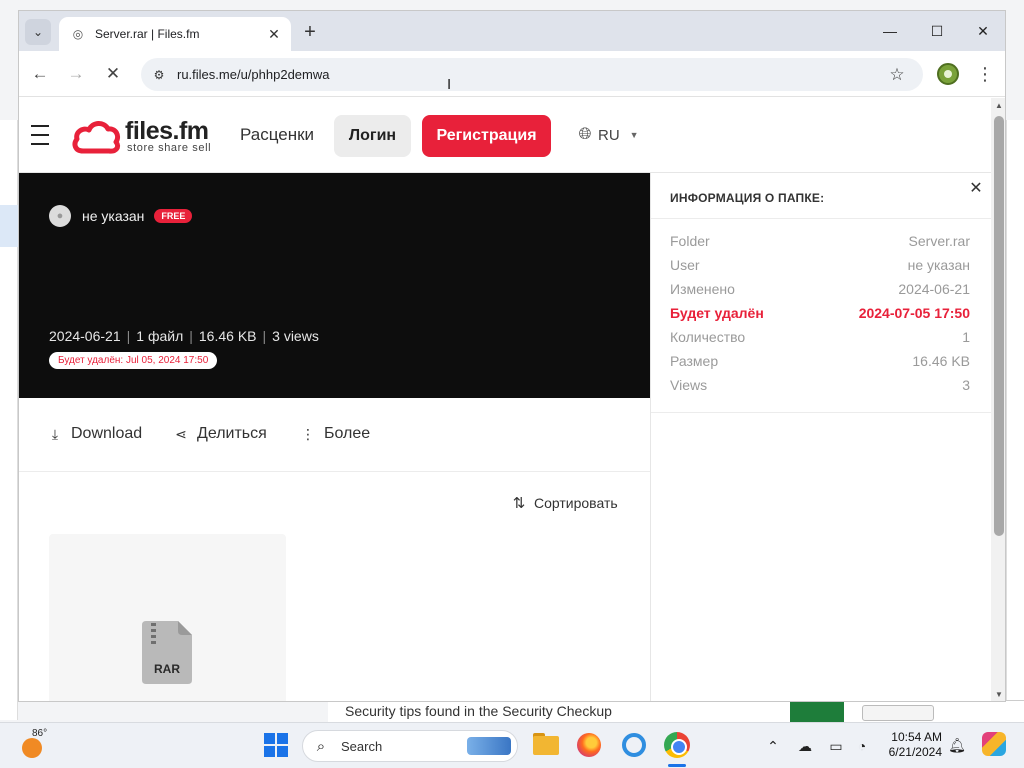 The image size is (1024, 768). I want to click on folder-meta: 2024-06-21 | 1 файл | 16.46 KB | 3 views, so click(184, 336).